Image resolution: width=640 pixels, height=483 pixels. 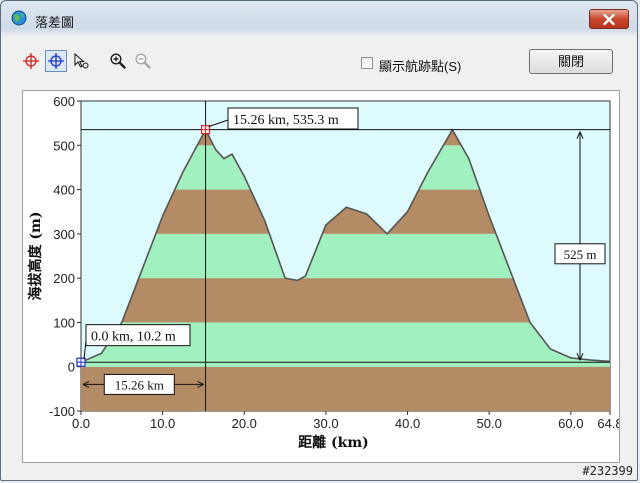 I want to click on window-close-button, so click(x=609, y=19).